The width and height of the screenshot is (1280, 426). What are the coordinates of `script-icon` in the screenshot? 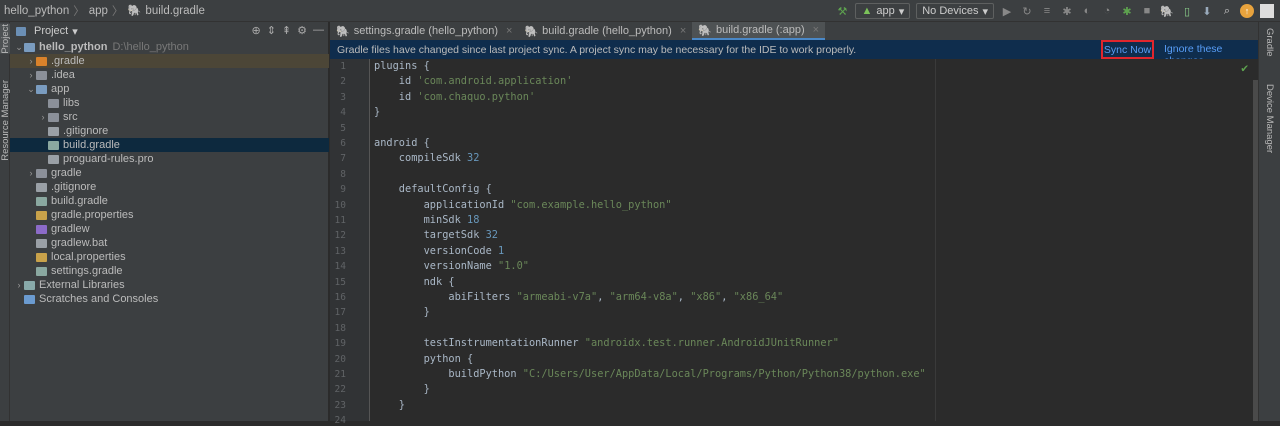 It's located at (41, 229).